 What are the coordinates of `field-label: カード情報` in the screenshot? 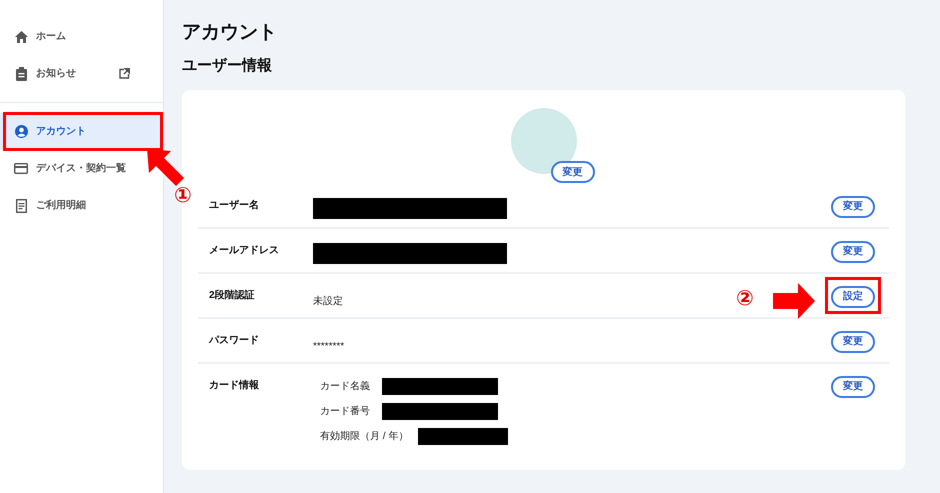 It's located at (234, 385).